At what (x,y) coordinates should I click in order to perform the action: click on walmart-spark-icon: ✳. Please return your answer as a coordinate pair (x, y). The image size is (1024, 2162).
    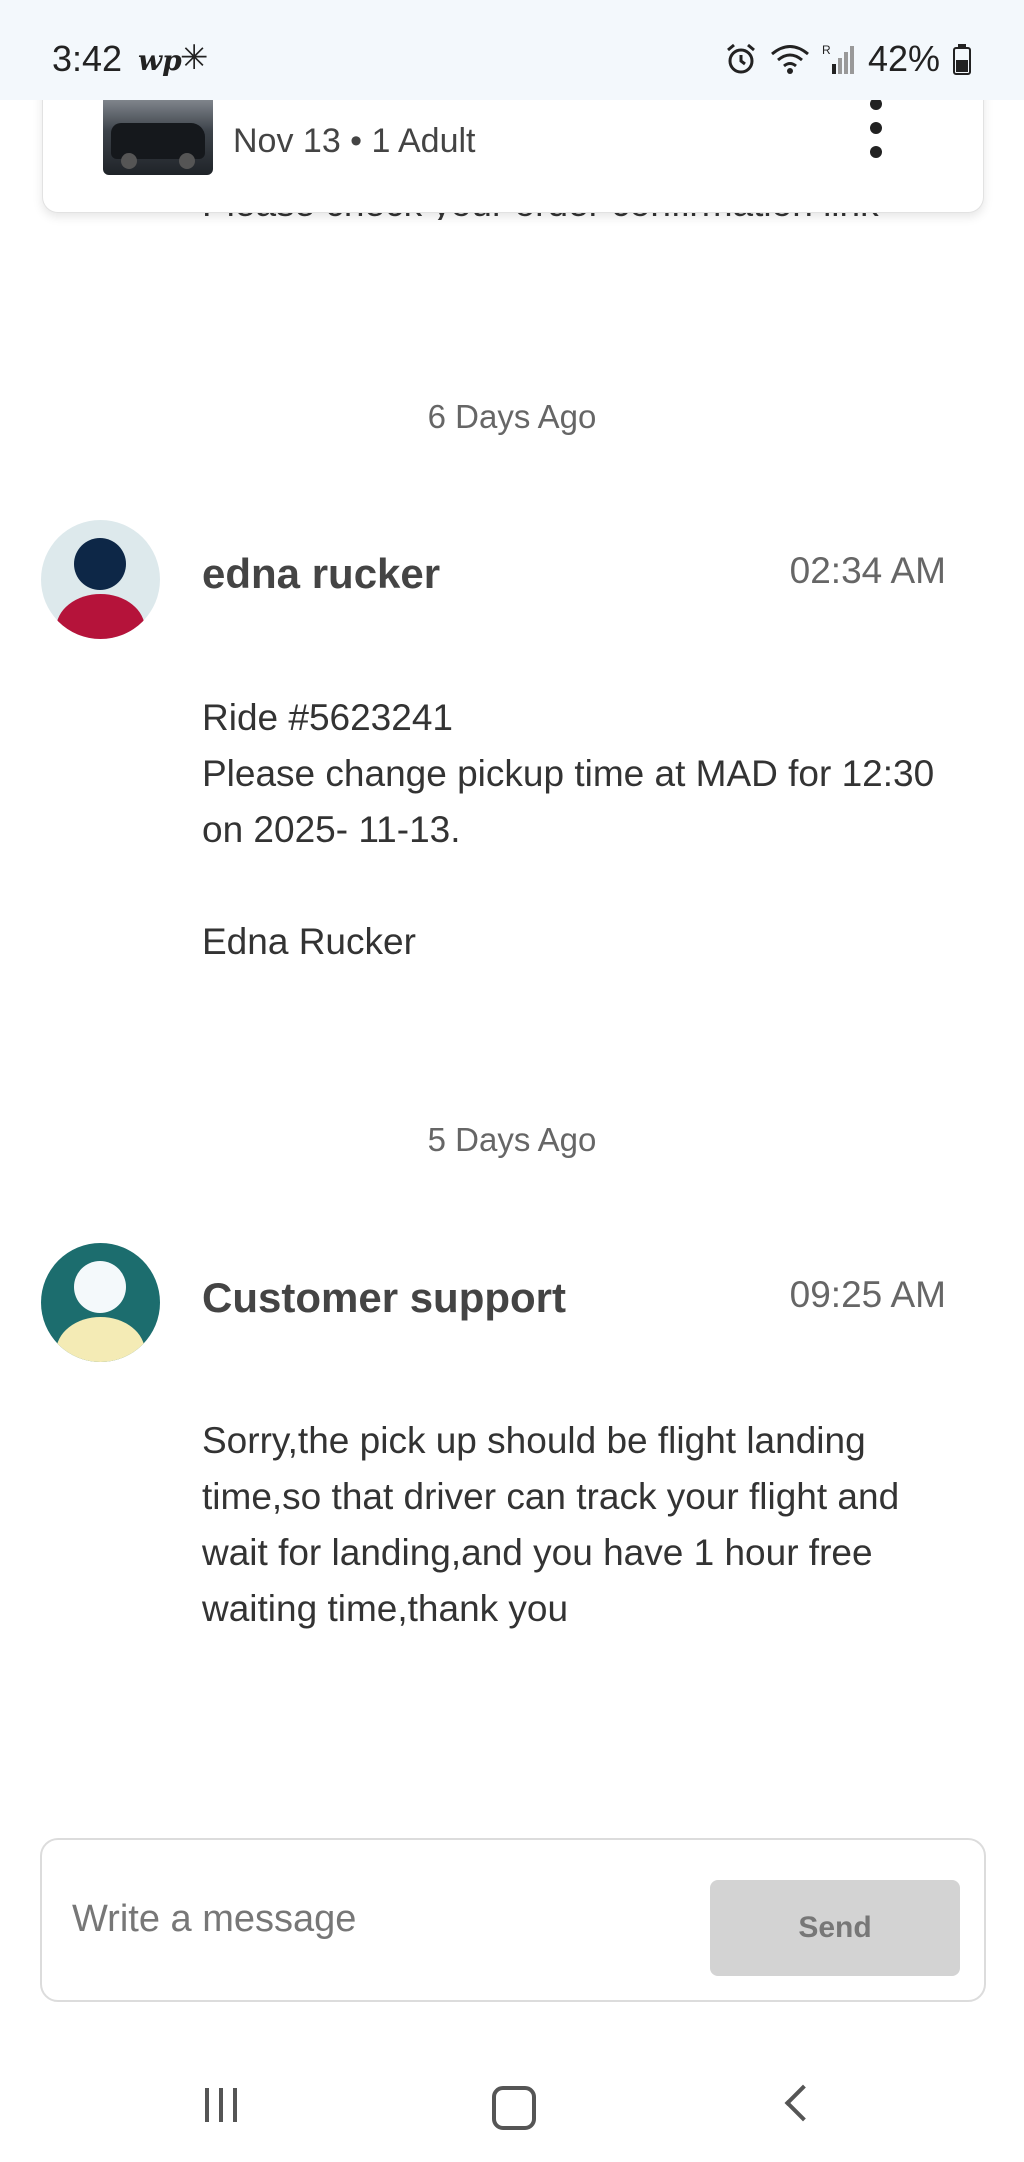
    Looking at the image, I should click on (194, 58).